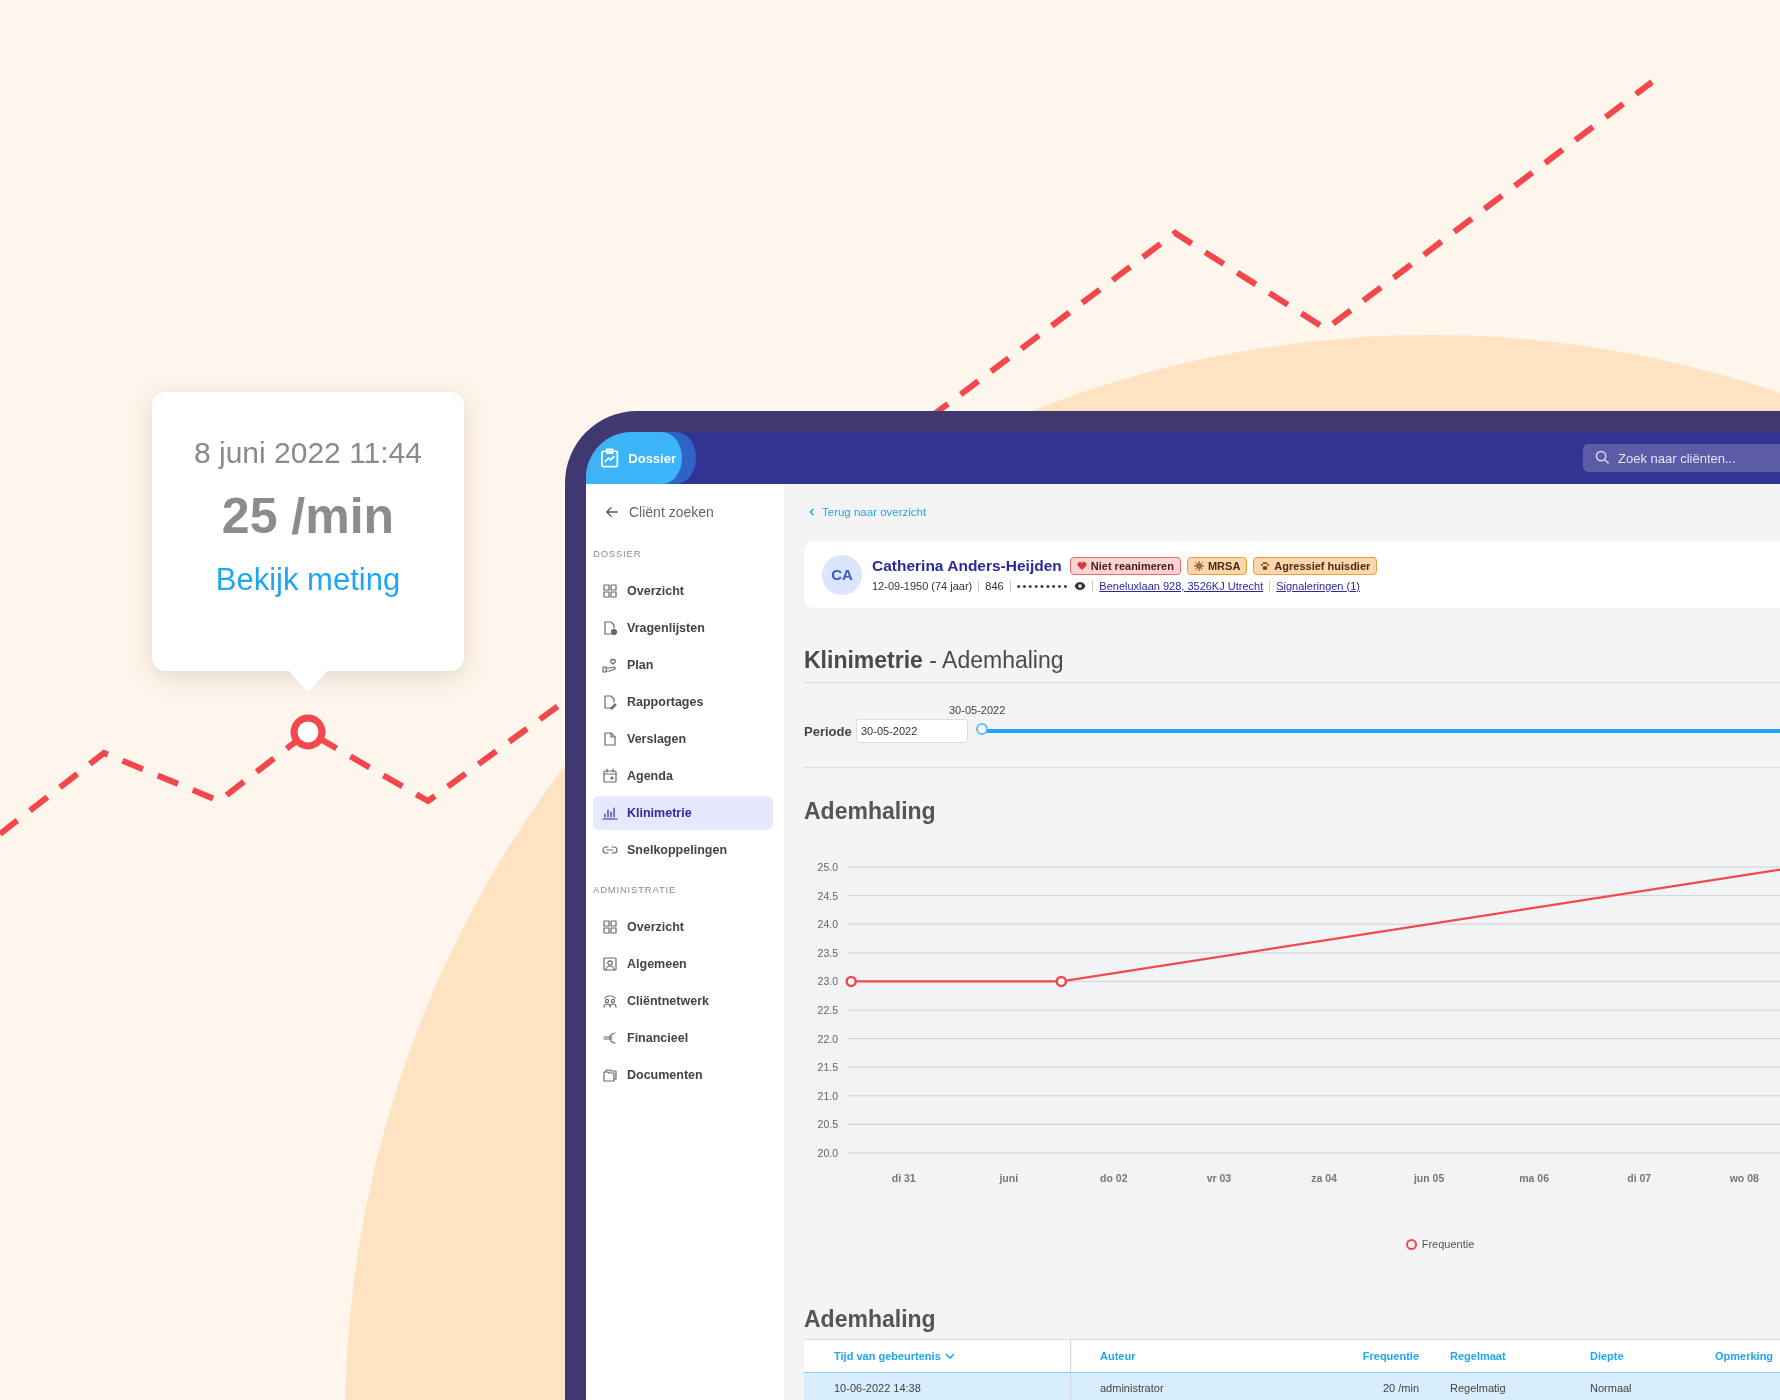 The image size is (1780, 1400). What do you see at coordinates (683, 850) in the screenshot?
I see `sidebar-item: Snelkoppelingen` at bounding box center [683, 850].